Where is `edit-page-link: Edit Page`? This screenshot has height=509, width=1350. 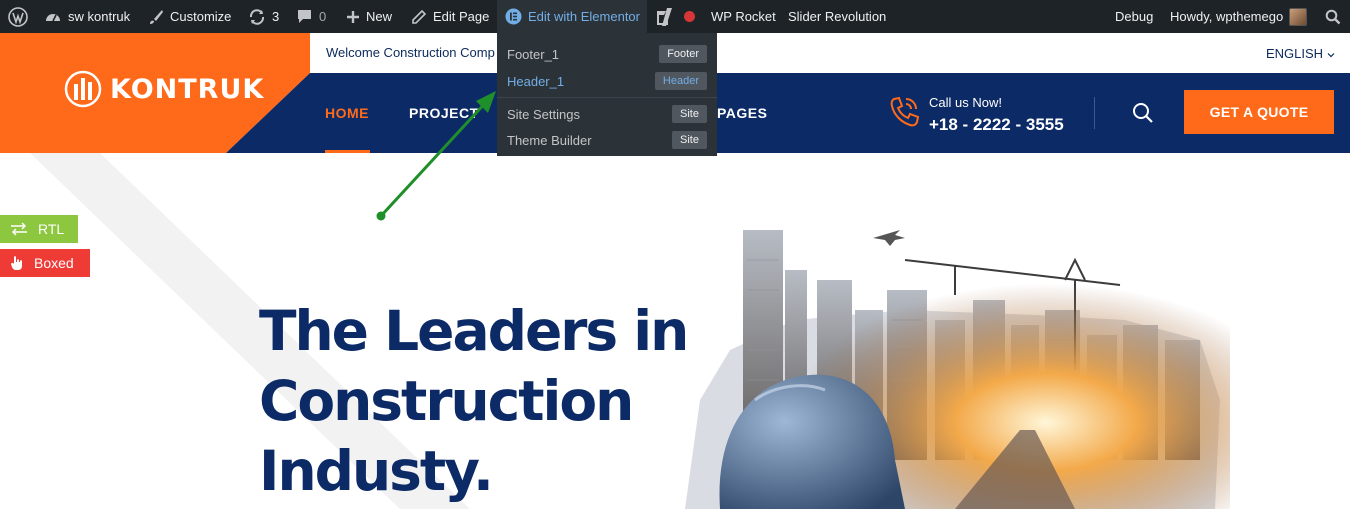
edit-page-link: Edit Page is located at coordinates (450, 16).